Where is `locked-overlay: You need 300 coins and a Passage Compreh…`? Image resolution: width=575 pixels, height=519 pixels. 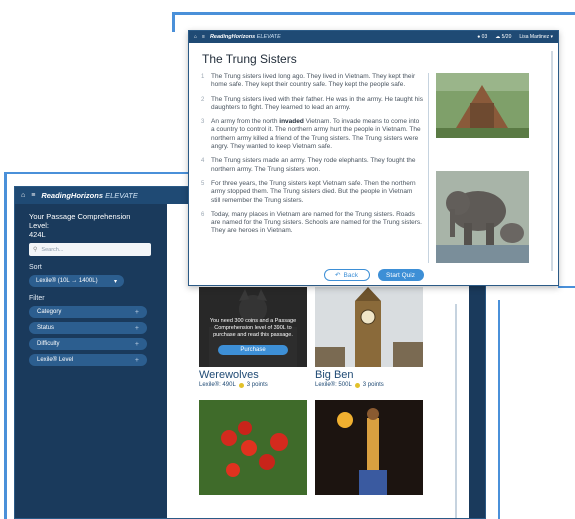 locked-overlay: You need 300 coins and a Passage Compreh… is located at coordinates (253, 327).